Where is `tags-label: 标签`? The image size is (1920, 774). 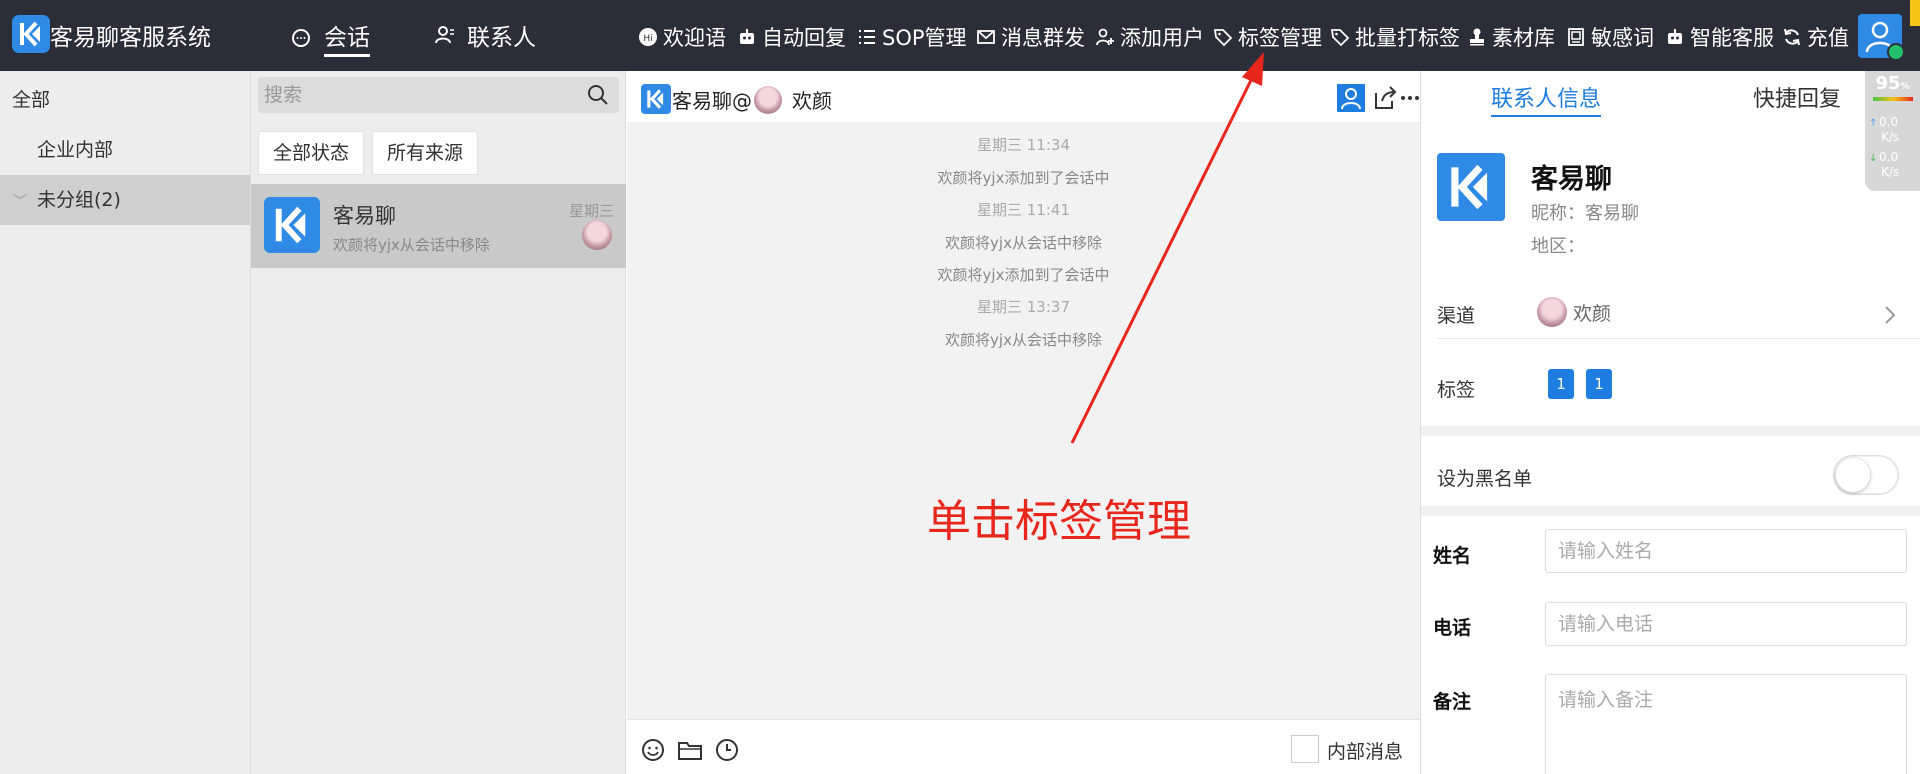 tags-label: 标签 is located at coordinates (1456, 390).